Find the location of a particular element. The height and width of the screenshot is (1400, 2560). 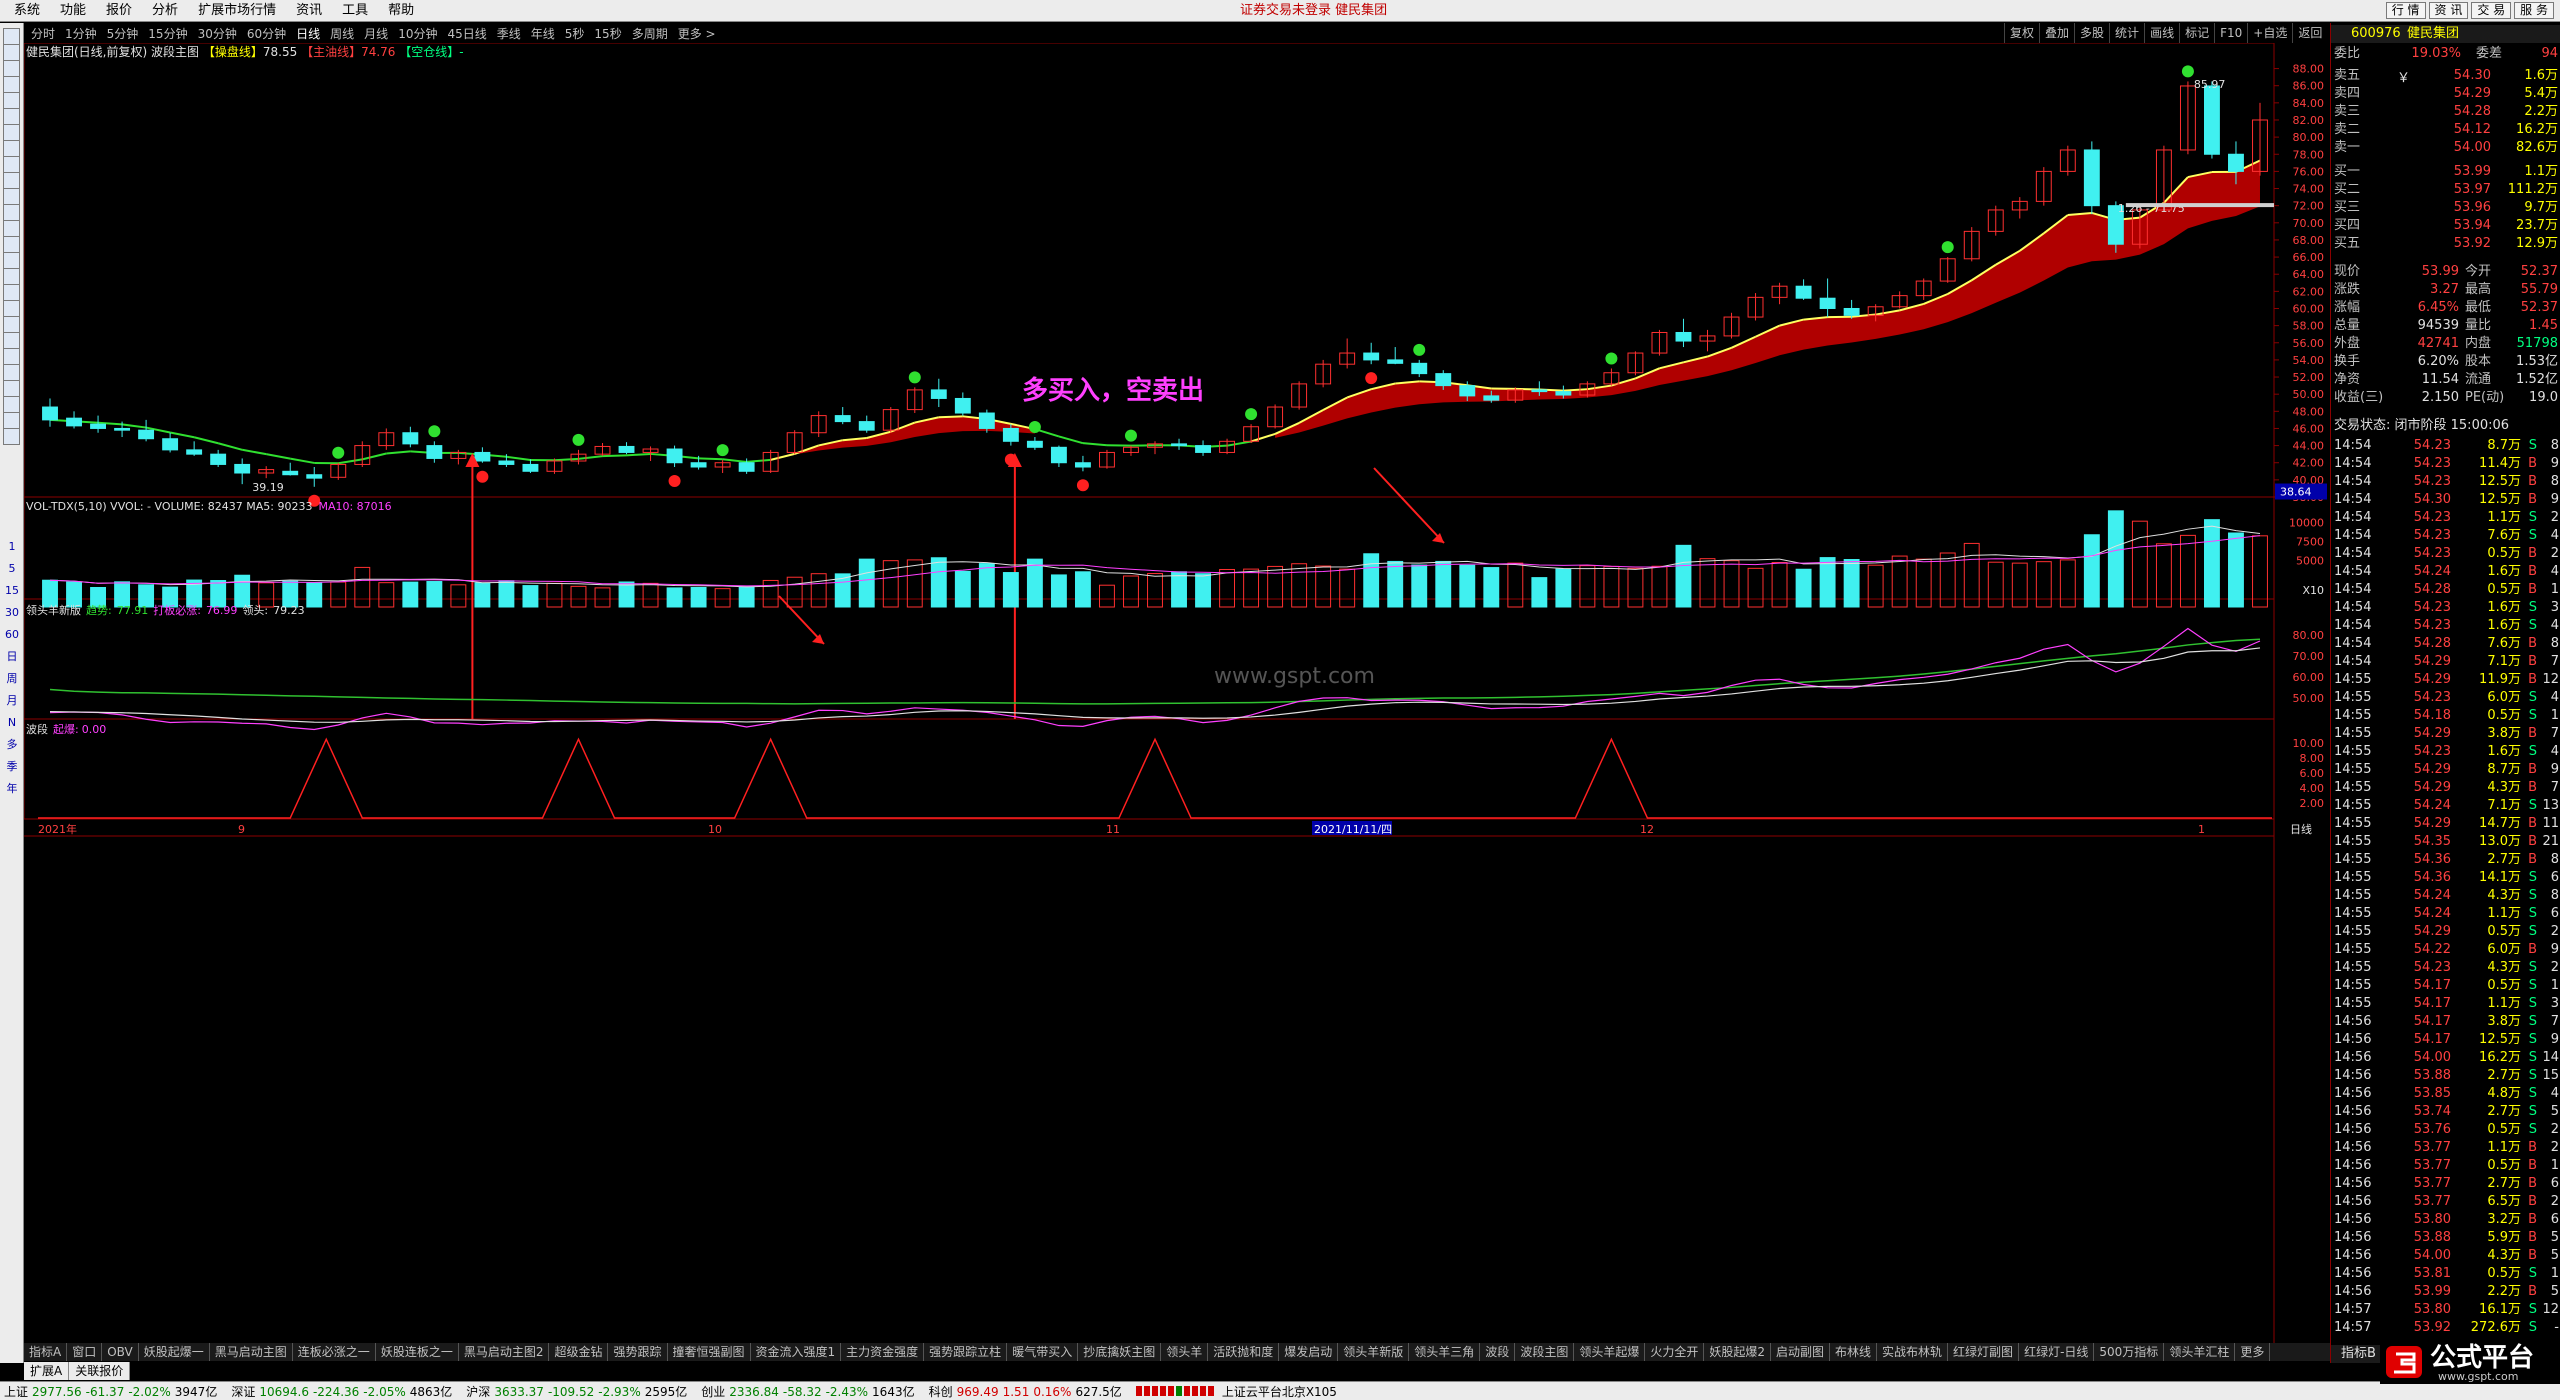

menu-tools: 工具 is located at coordinates (355, 11).